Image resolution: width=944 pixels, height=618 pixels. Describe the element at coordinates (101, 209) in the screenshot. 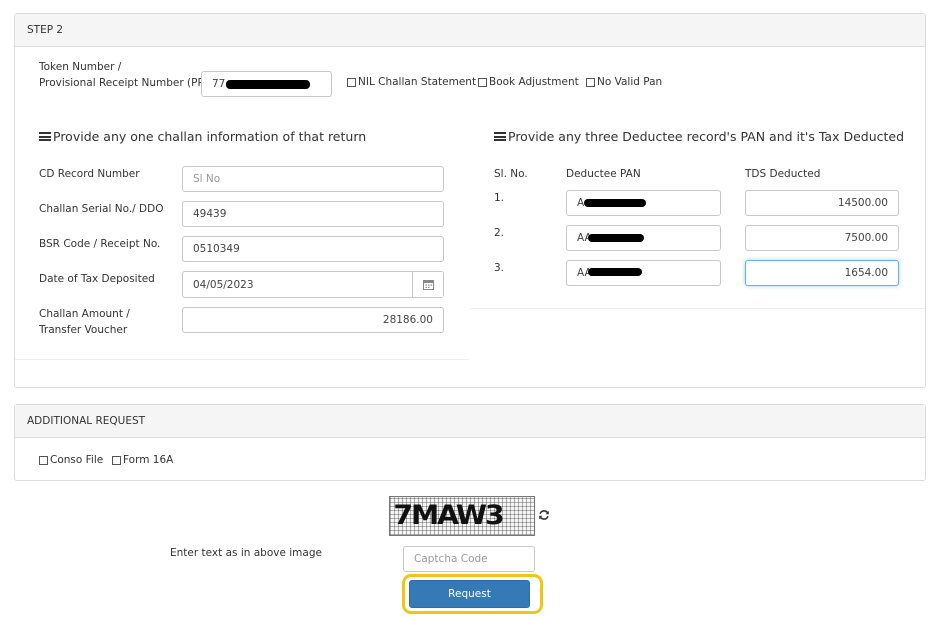

I see `challan-serial-label: Challan Serial No./ DDO` at that location.